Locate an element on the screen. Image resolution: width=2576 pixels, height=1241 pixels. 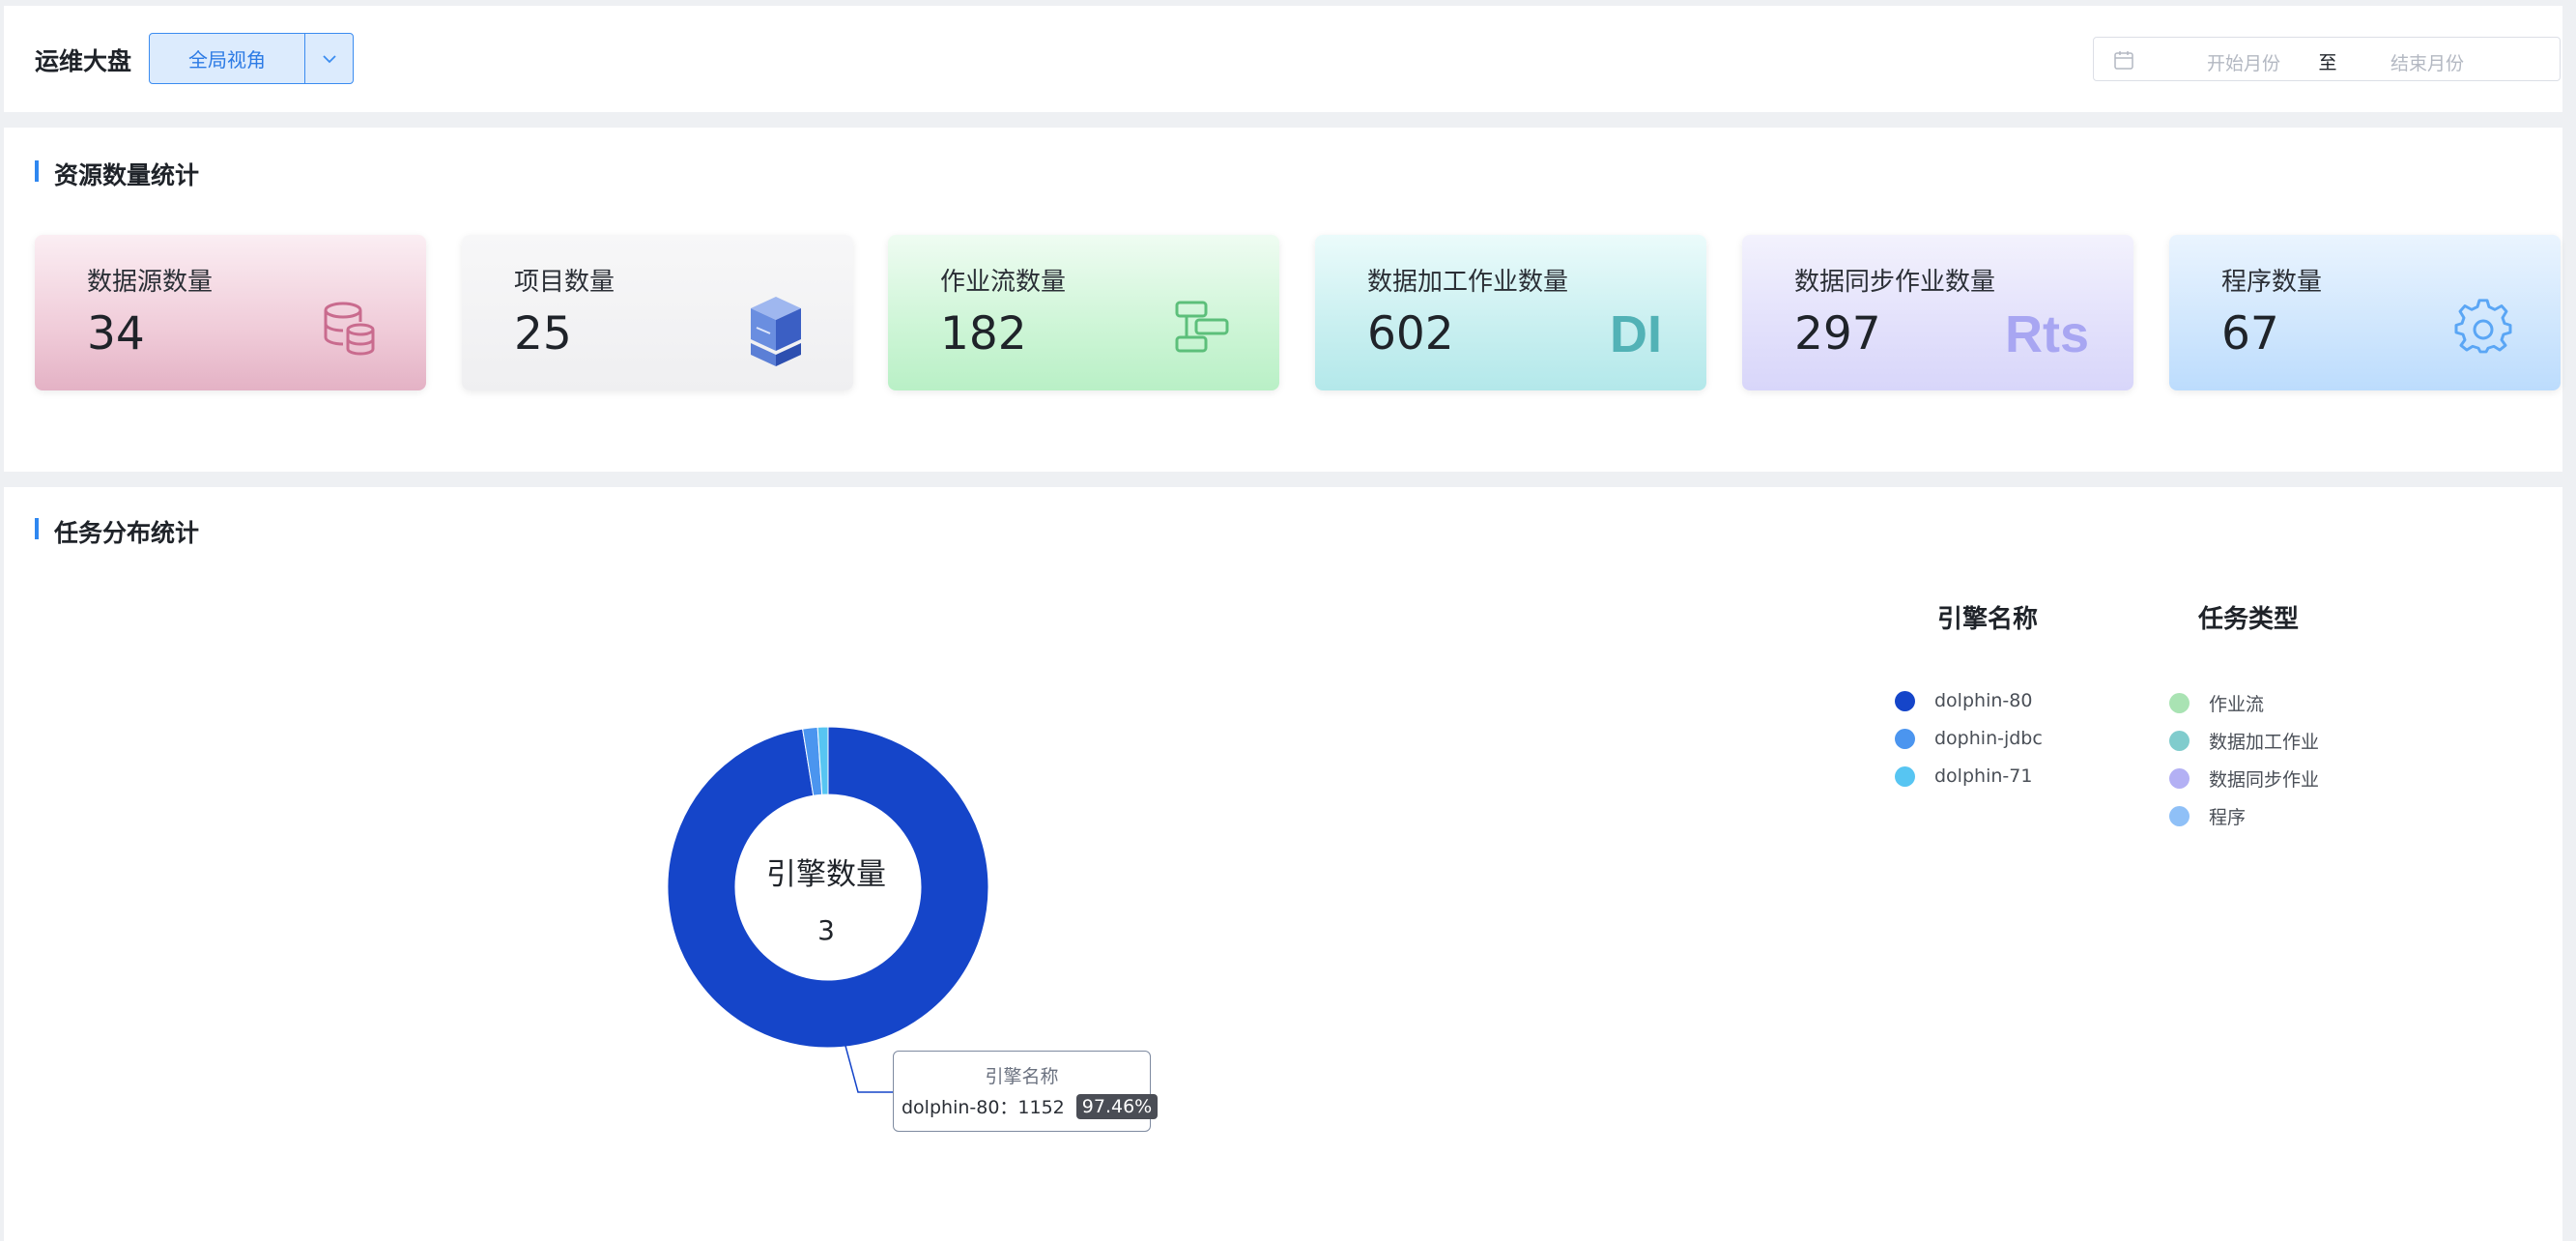
tooltip-percent-badge: 97.46% is located at coordinates (1117, 1106).